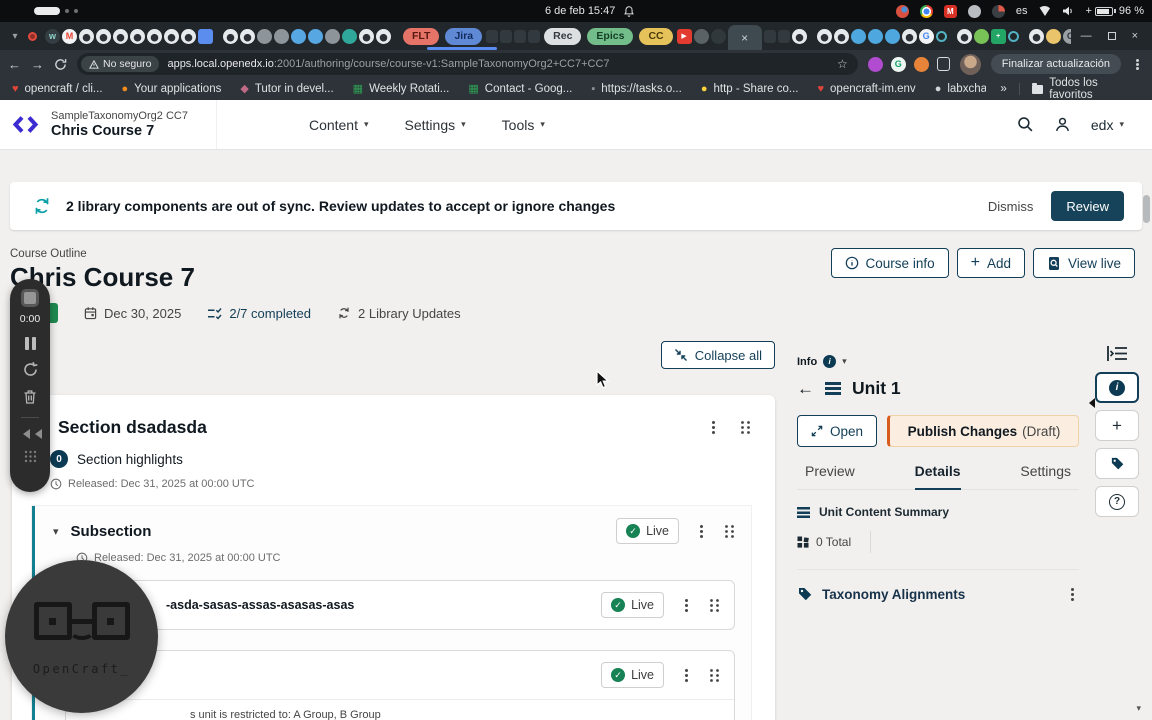 The width and height of the screenshot is (1152, 720). I want to click on tab-search-chevron-icon: ▾, so click(15, 36).